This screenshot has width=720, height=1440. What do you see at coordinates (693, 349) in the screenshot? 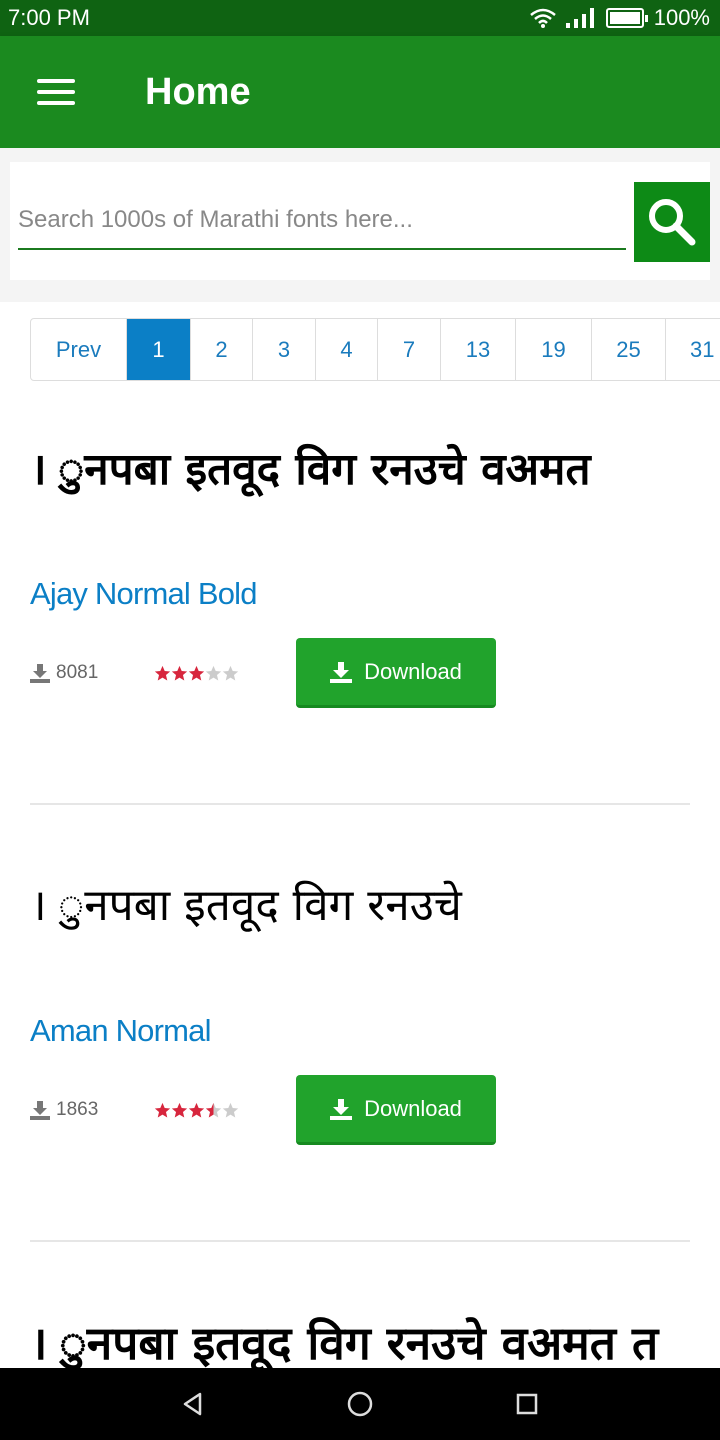
I see `page-31: 31` at bounding box center [693, 349].